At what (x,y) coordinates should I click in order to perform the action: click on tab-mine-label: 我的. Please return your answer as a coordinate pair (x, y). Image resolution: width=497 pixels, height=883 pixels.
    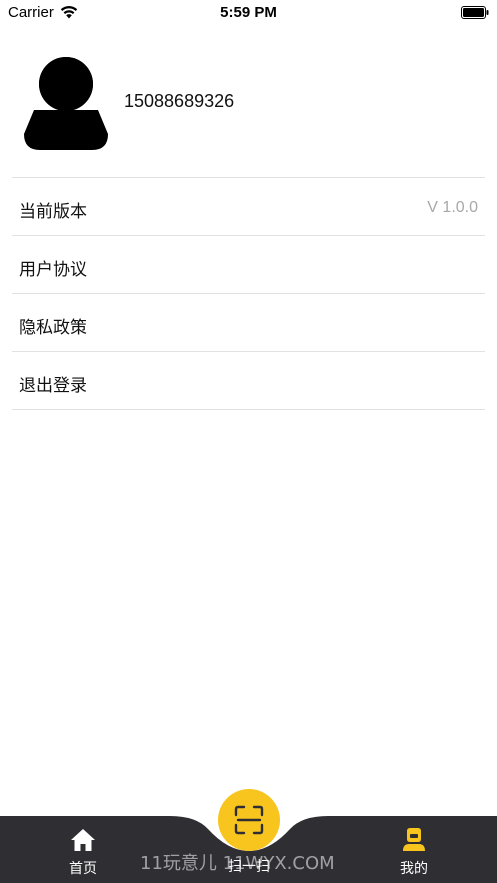
    Looking at the image, I should click on (414, 869).